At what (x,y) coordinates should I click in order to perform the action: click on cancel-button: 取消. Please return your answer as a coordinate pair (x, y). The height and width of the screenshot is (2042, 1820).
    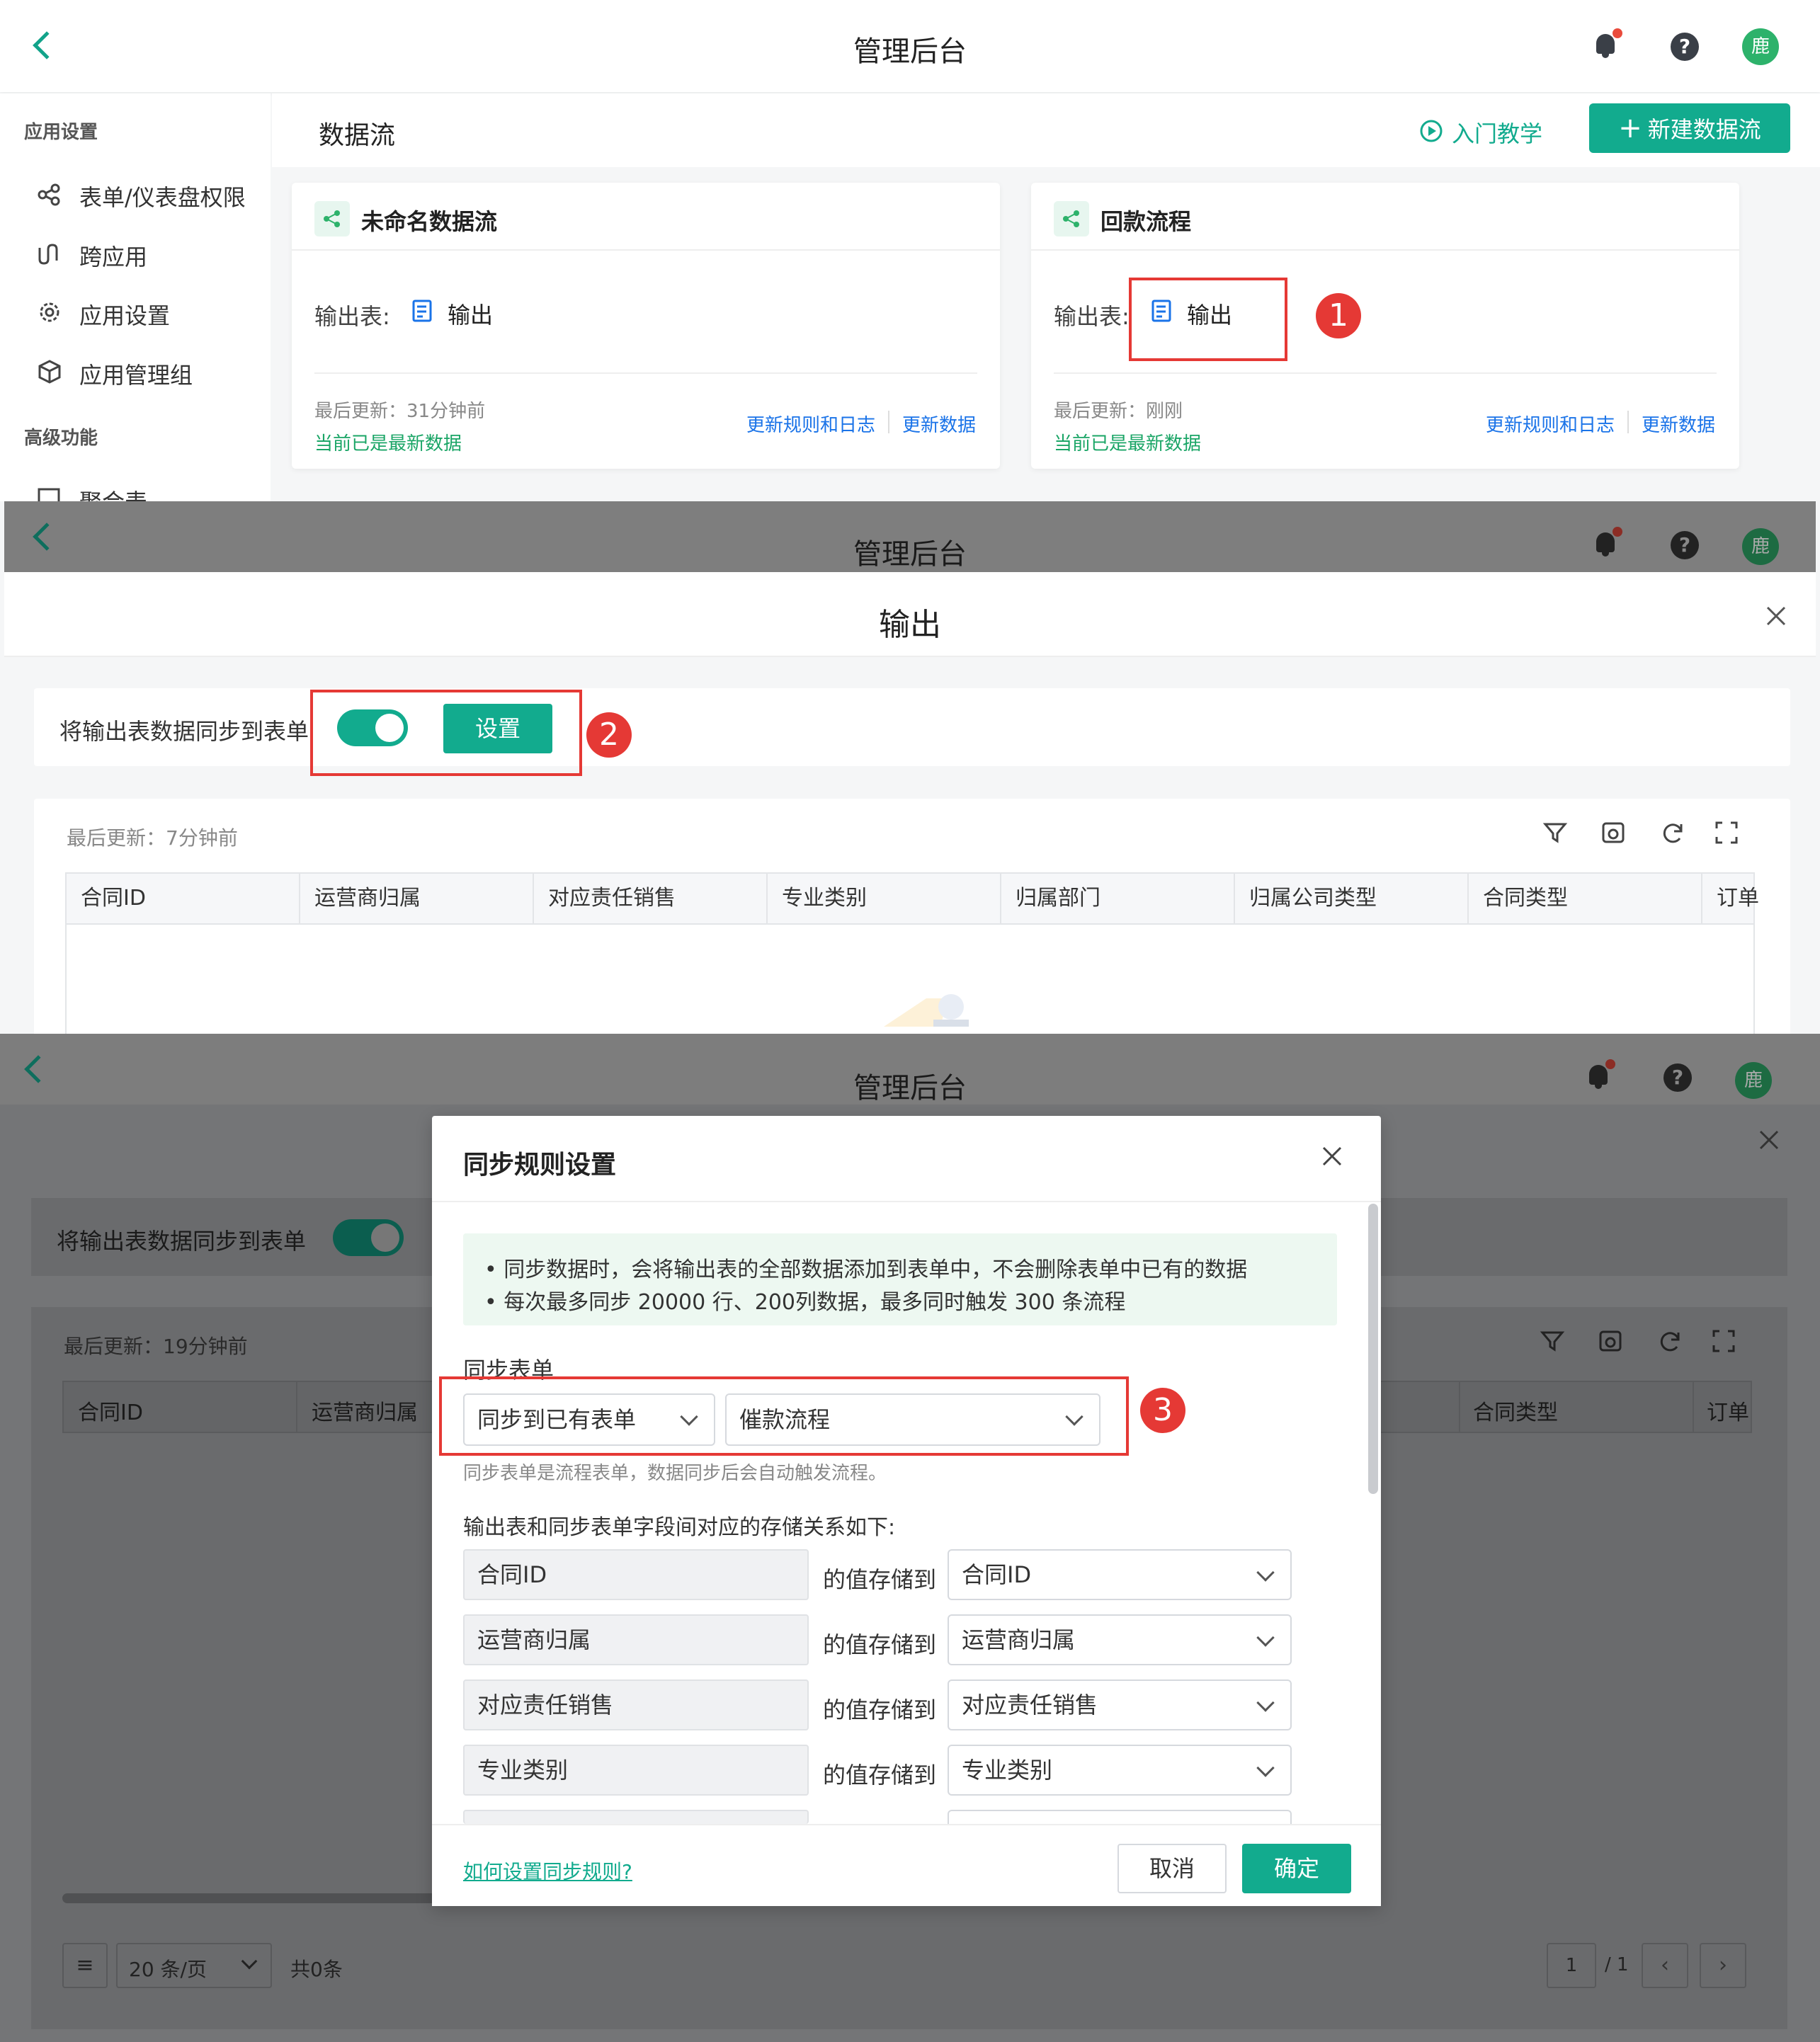
    Looking at the image, I should click on (1172, 1869).